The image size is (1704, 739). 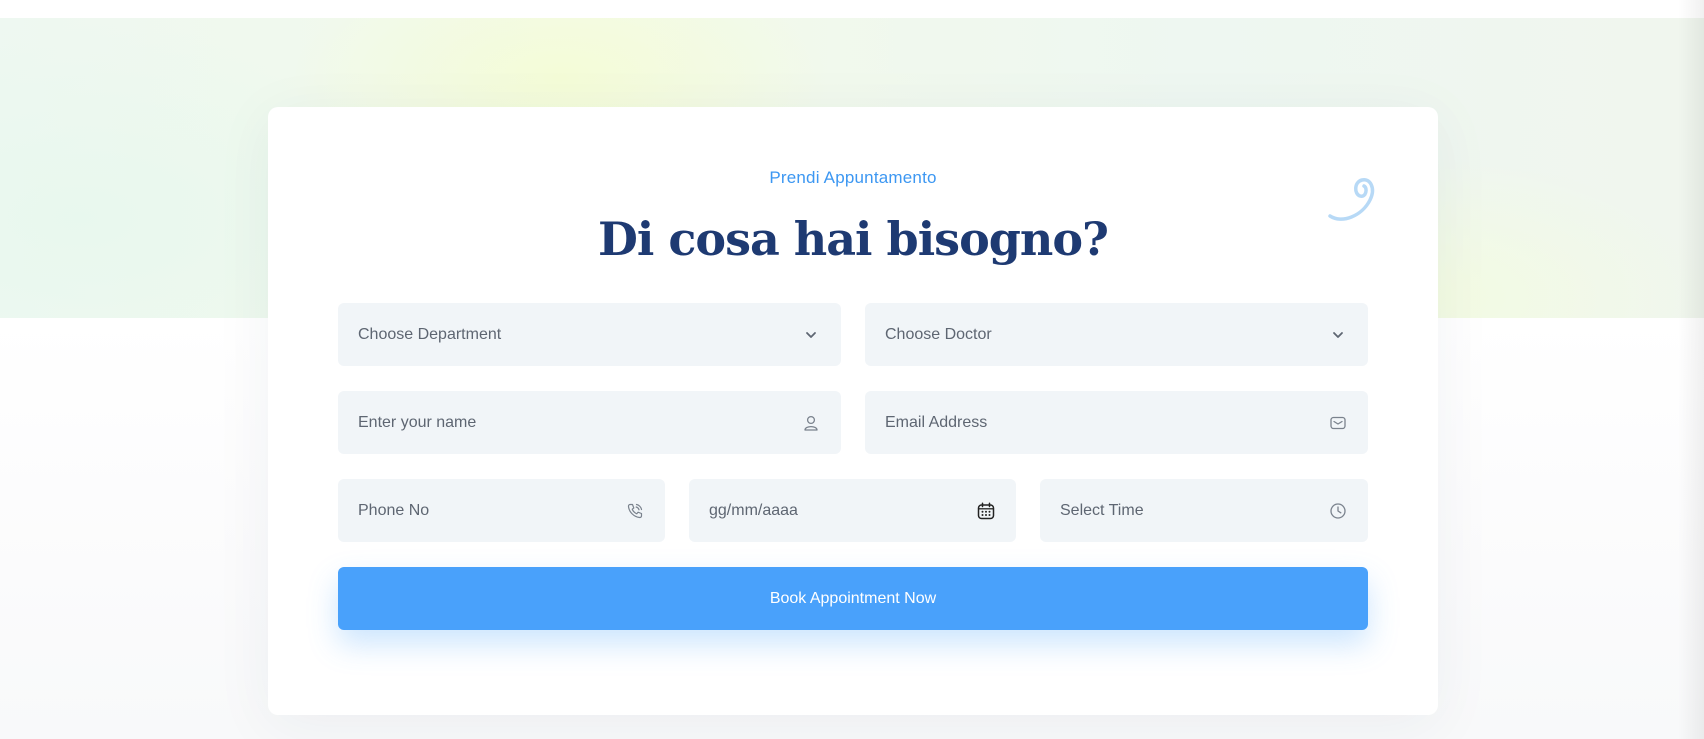 I want to click on phone-input: Phone No, so click(x=501, y=510).